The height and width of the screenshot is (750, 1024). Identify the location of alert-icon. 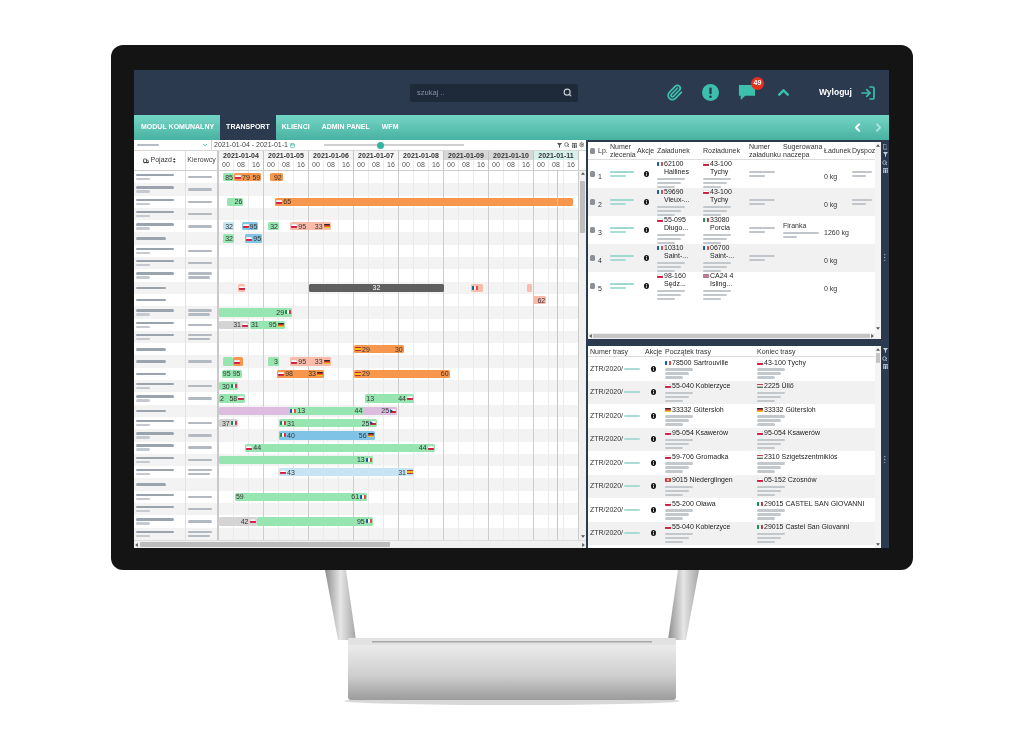
(710, 92).